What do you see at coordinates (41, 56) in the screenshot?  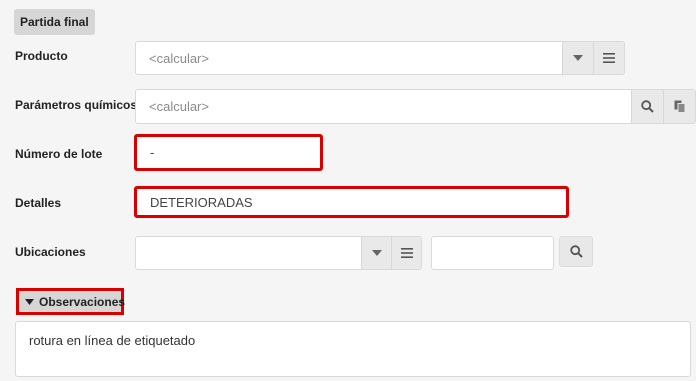 I see `producto-label: Producto` at bounding box center [41, 56].